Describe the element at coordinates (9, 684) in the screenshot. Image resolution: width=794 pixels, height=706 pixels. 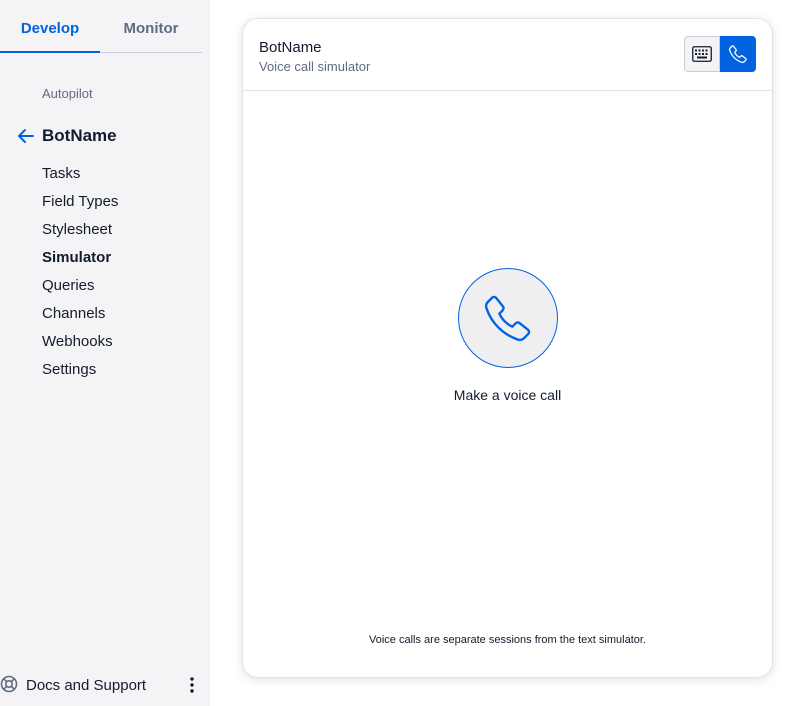
I see `lifebuoy-icon` at that location.